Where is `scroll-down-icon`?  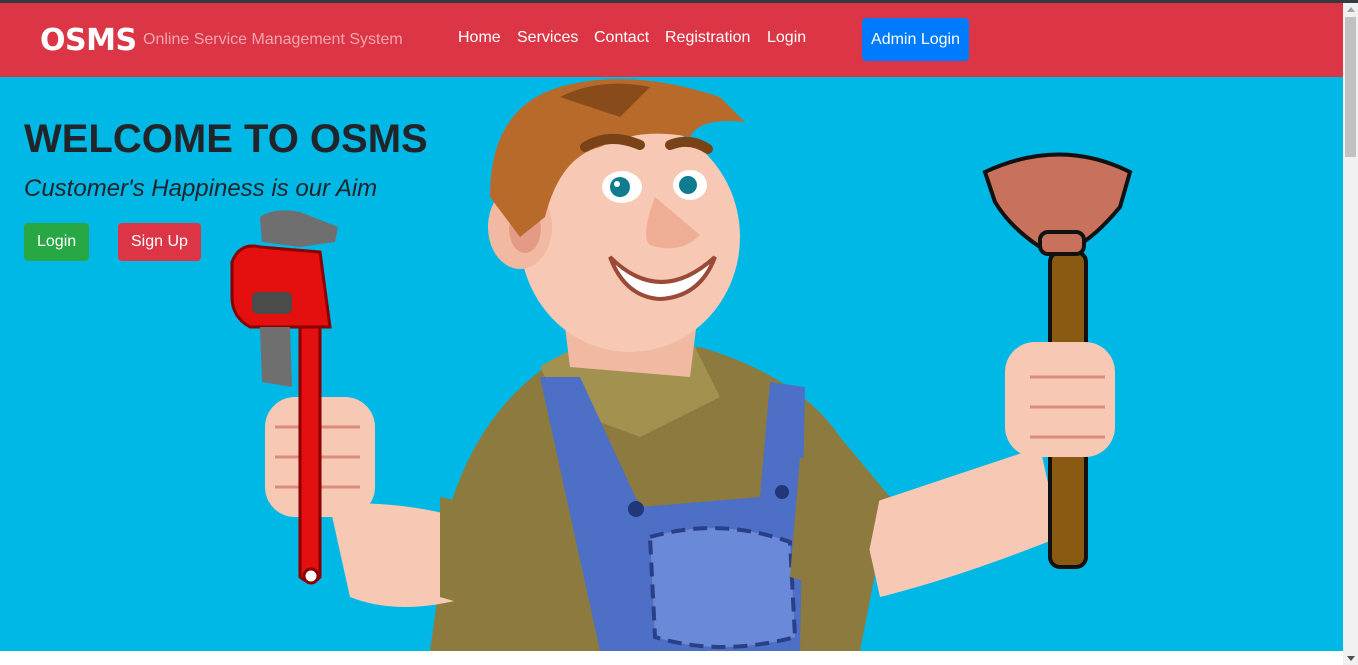
scroll-down-icon is located at coordinates (1351, 658).